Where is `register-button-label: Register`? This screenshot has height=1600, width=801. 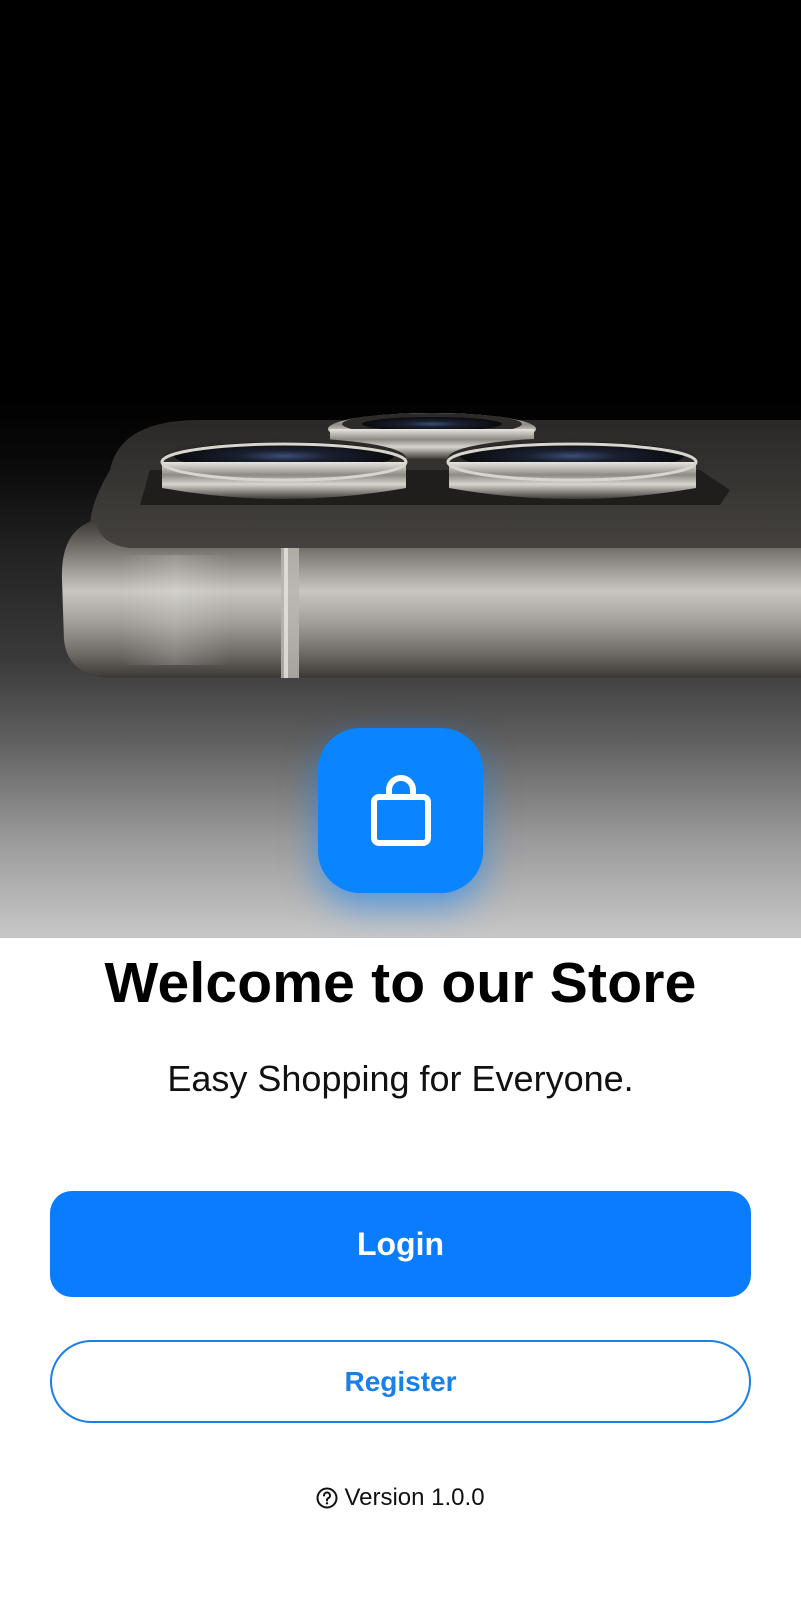
register-button-label: Register is located at coordinates (400, 1381).